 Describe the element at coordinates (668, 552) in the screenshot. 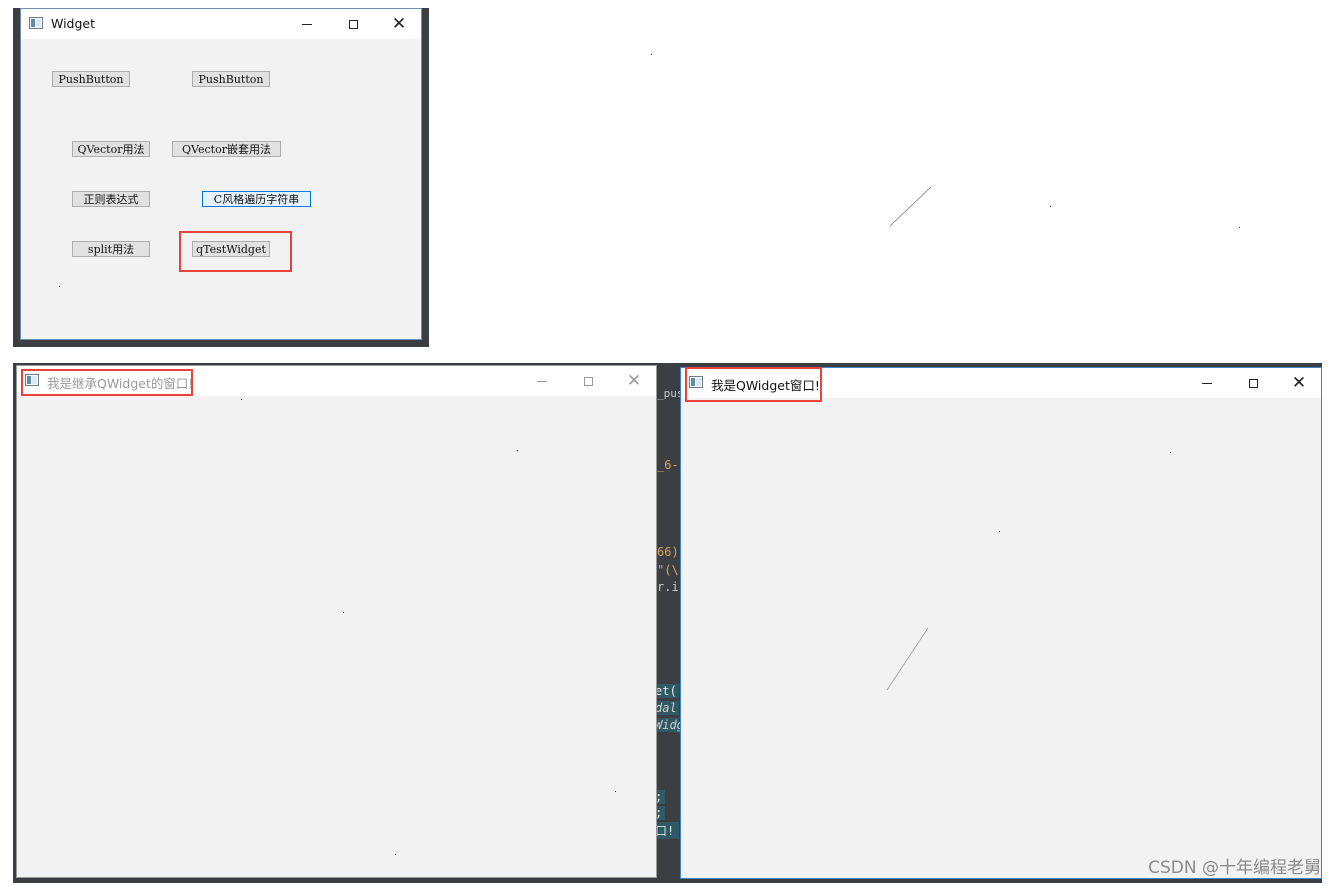

I see `ide-code-fragment: 66)` at that location.